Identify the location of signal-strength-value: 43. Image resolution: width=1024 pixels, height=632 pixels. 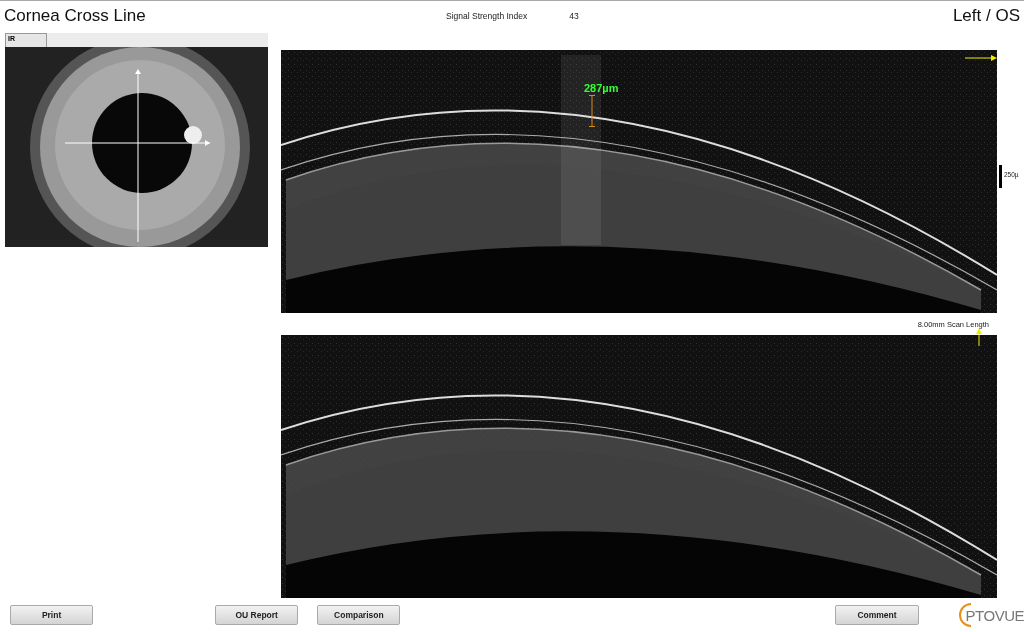
(574, 15).